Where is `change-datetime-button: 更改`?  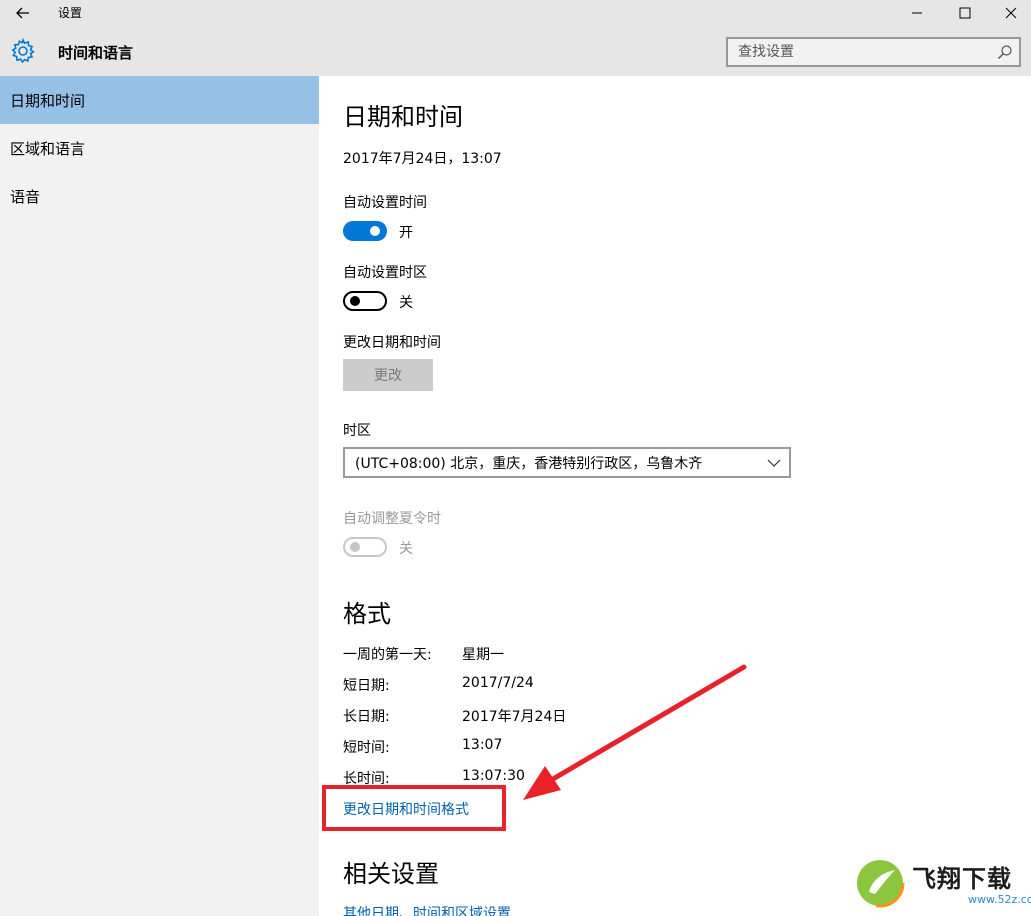
change-datetime-button: 更改 is located at coordinates (388, 375).